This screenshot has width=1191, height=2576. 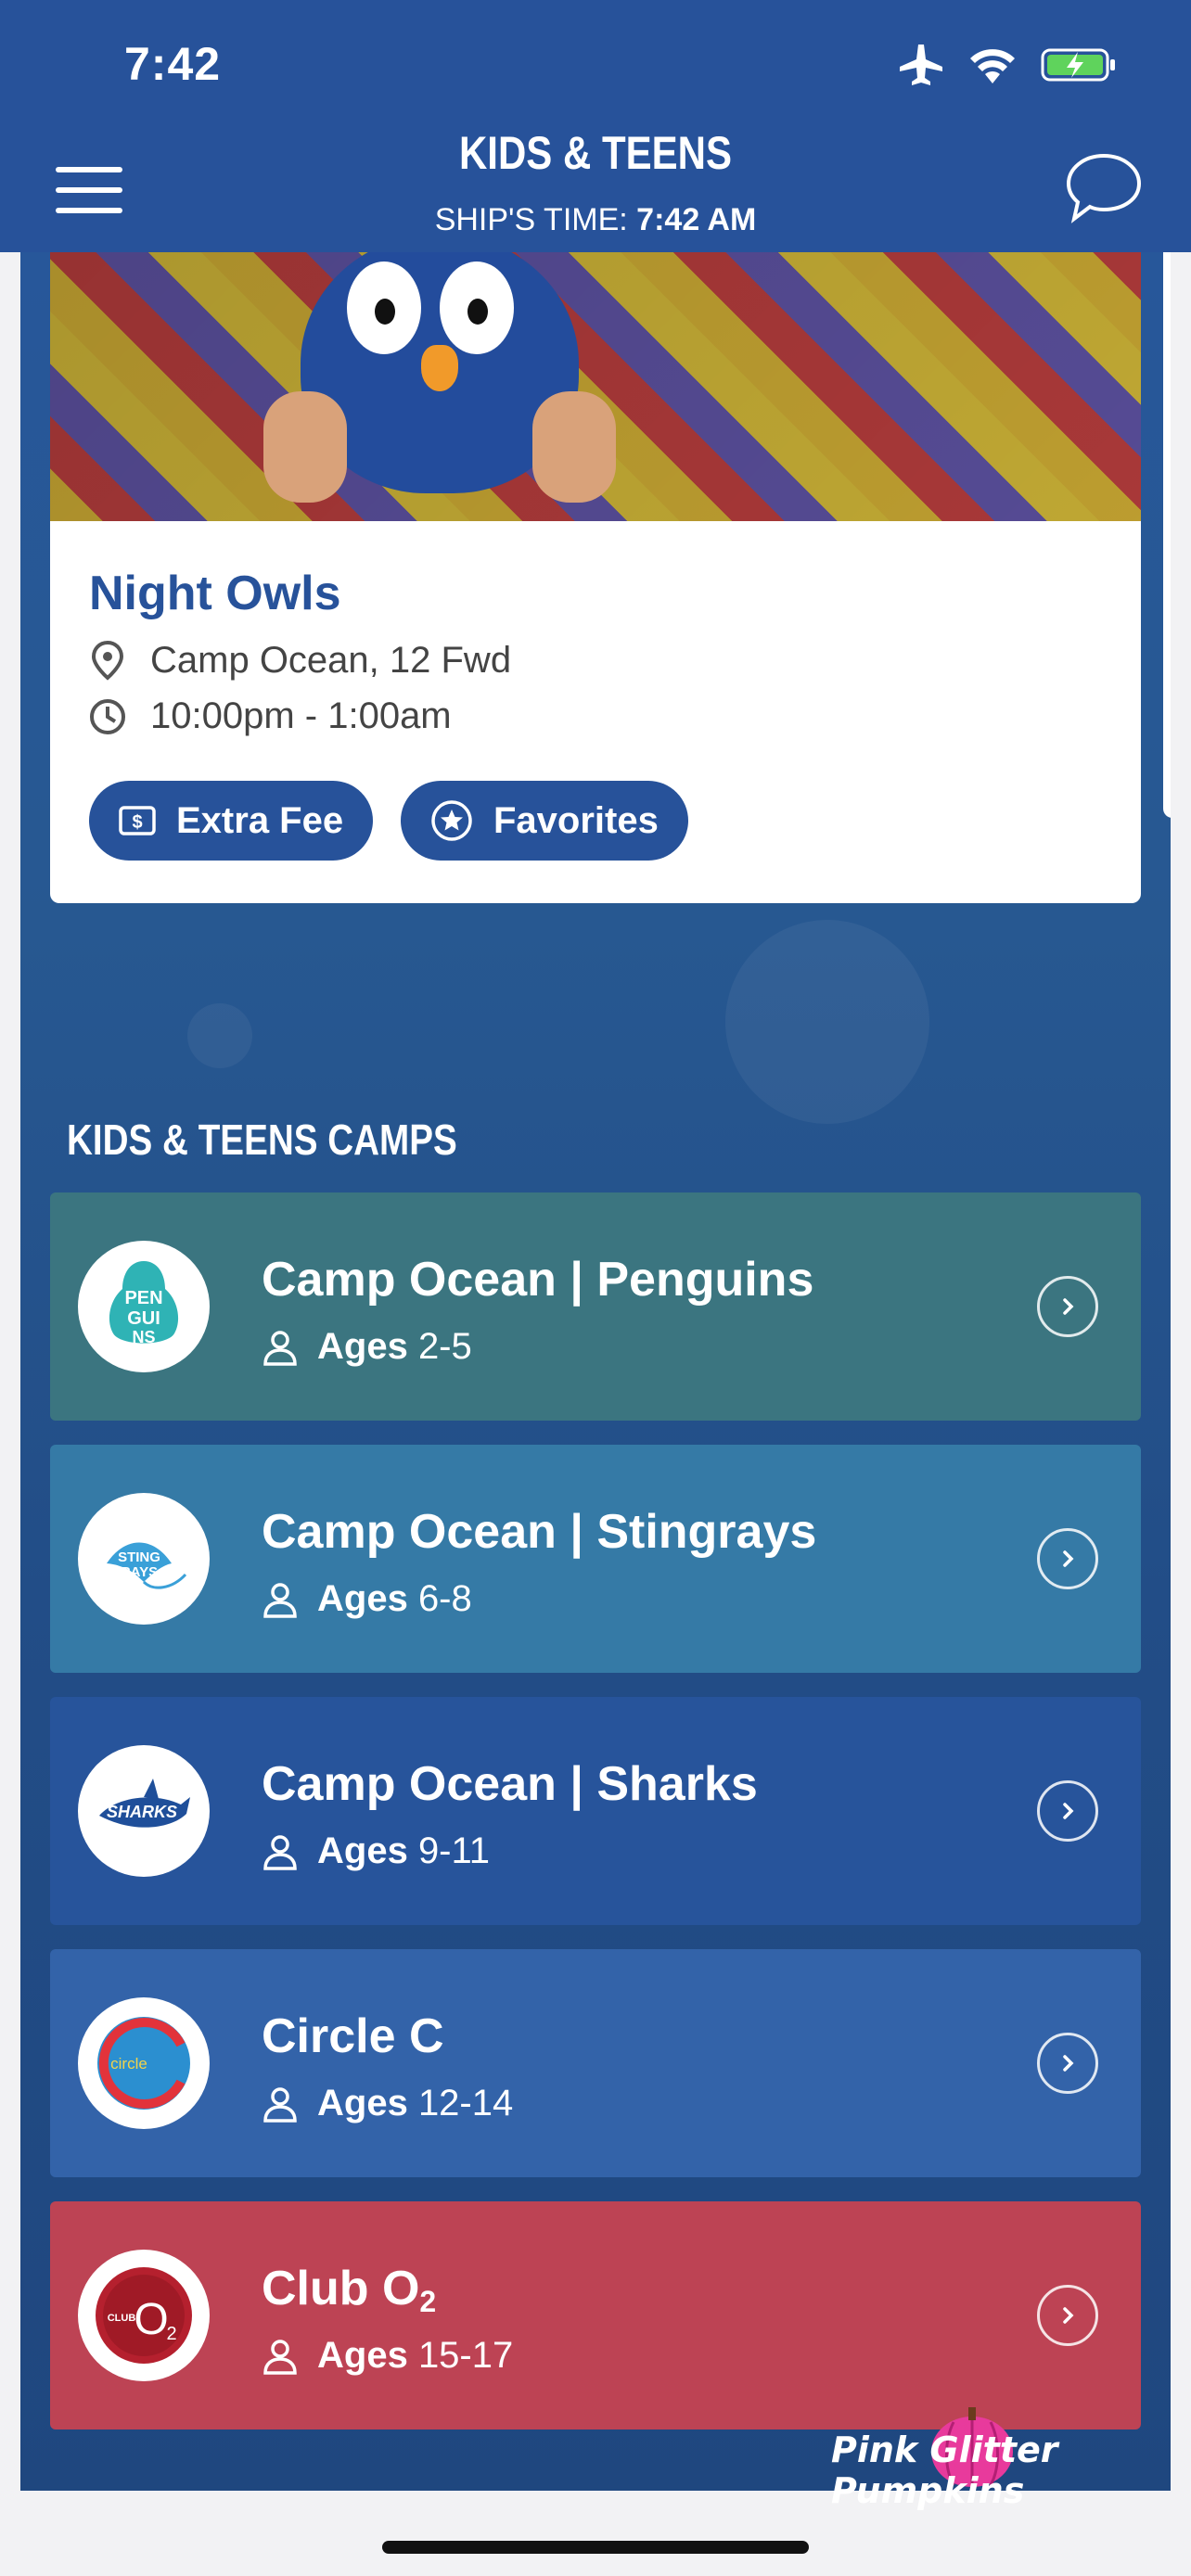 I want to click on camp-name-subscript: 2, so click(x=428, y=2301).